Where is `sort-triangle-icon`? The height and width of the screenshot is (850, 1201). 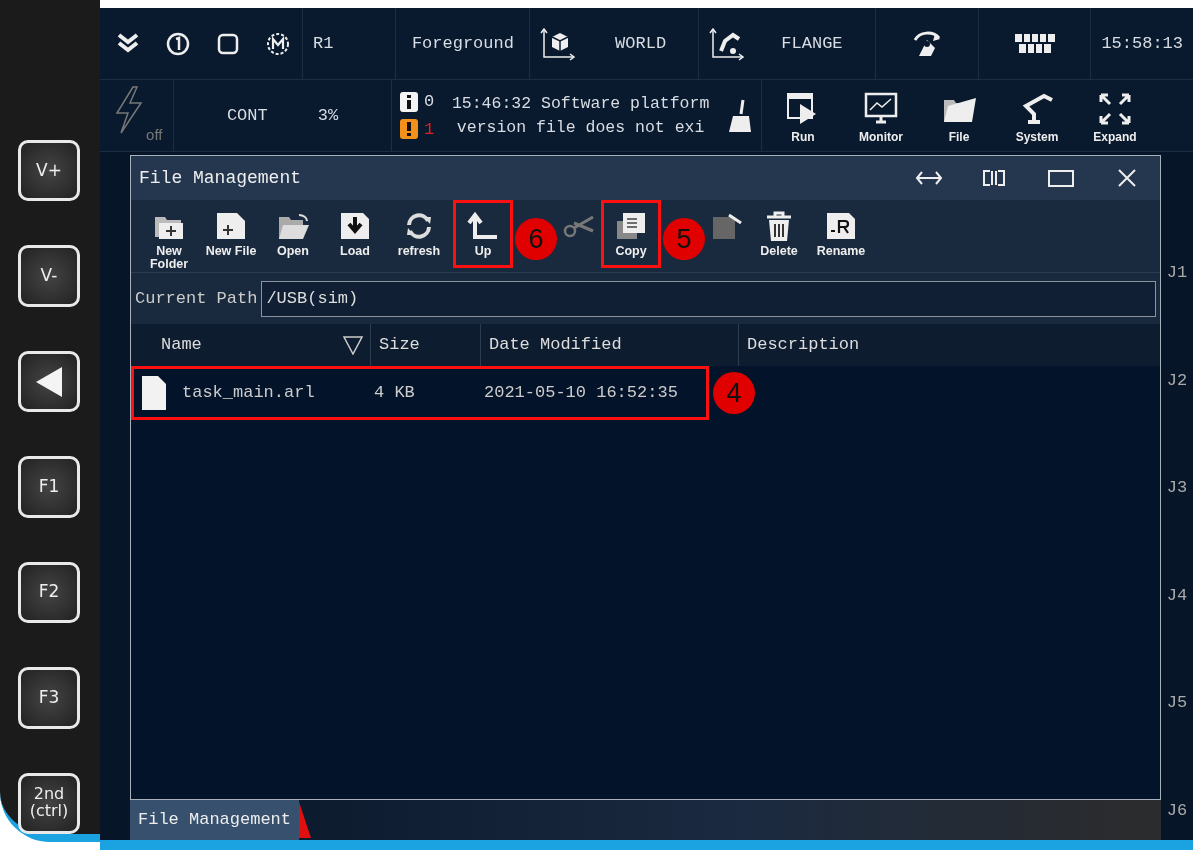 sort-triangle-icon is located at coordinates (353, 345).